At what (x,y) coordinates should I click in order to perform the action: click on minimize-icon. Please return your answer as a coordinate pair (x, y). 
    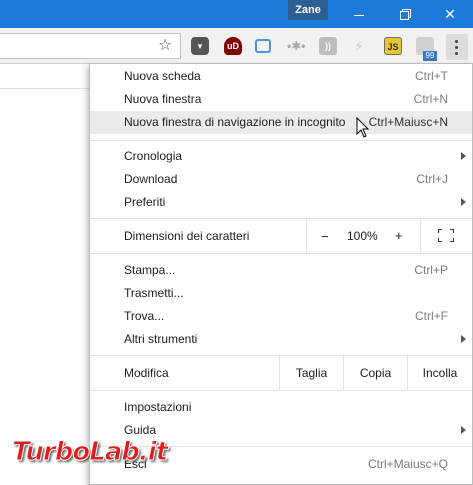
    Looking at the image, I should click on (359, 15).